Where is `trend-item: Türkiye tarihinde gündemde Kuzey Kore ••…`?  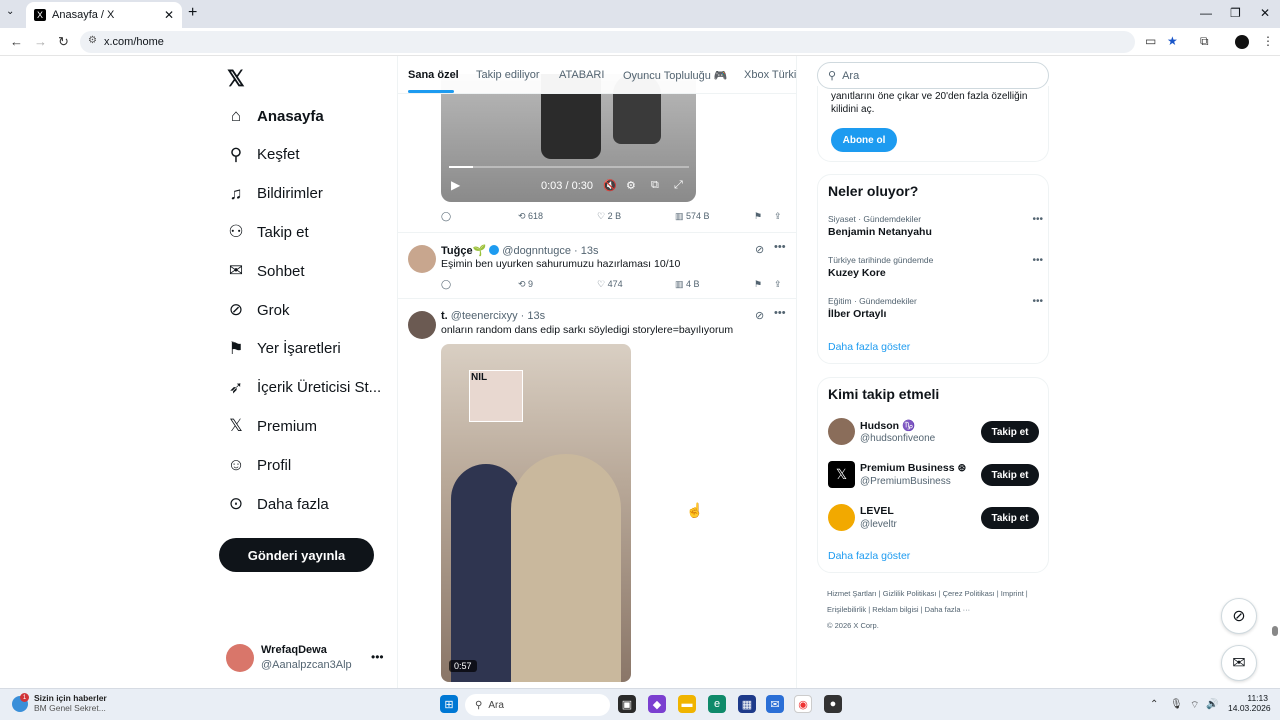
trend-item: Türkiye tarihinde gündemde Kuzey Kore ••… is located at coordinates (935, 267).